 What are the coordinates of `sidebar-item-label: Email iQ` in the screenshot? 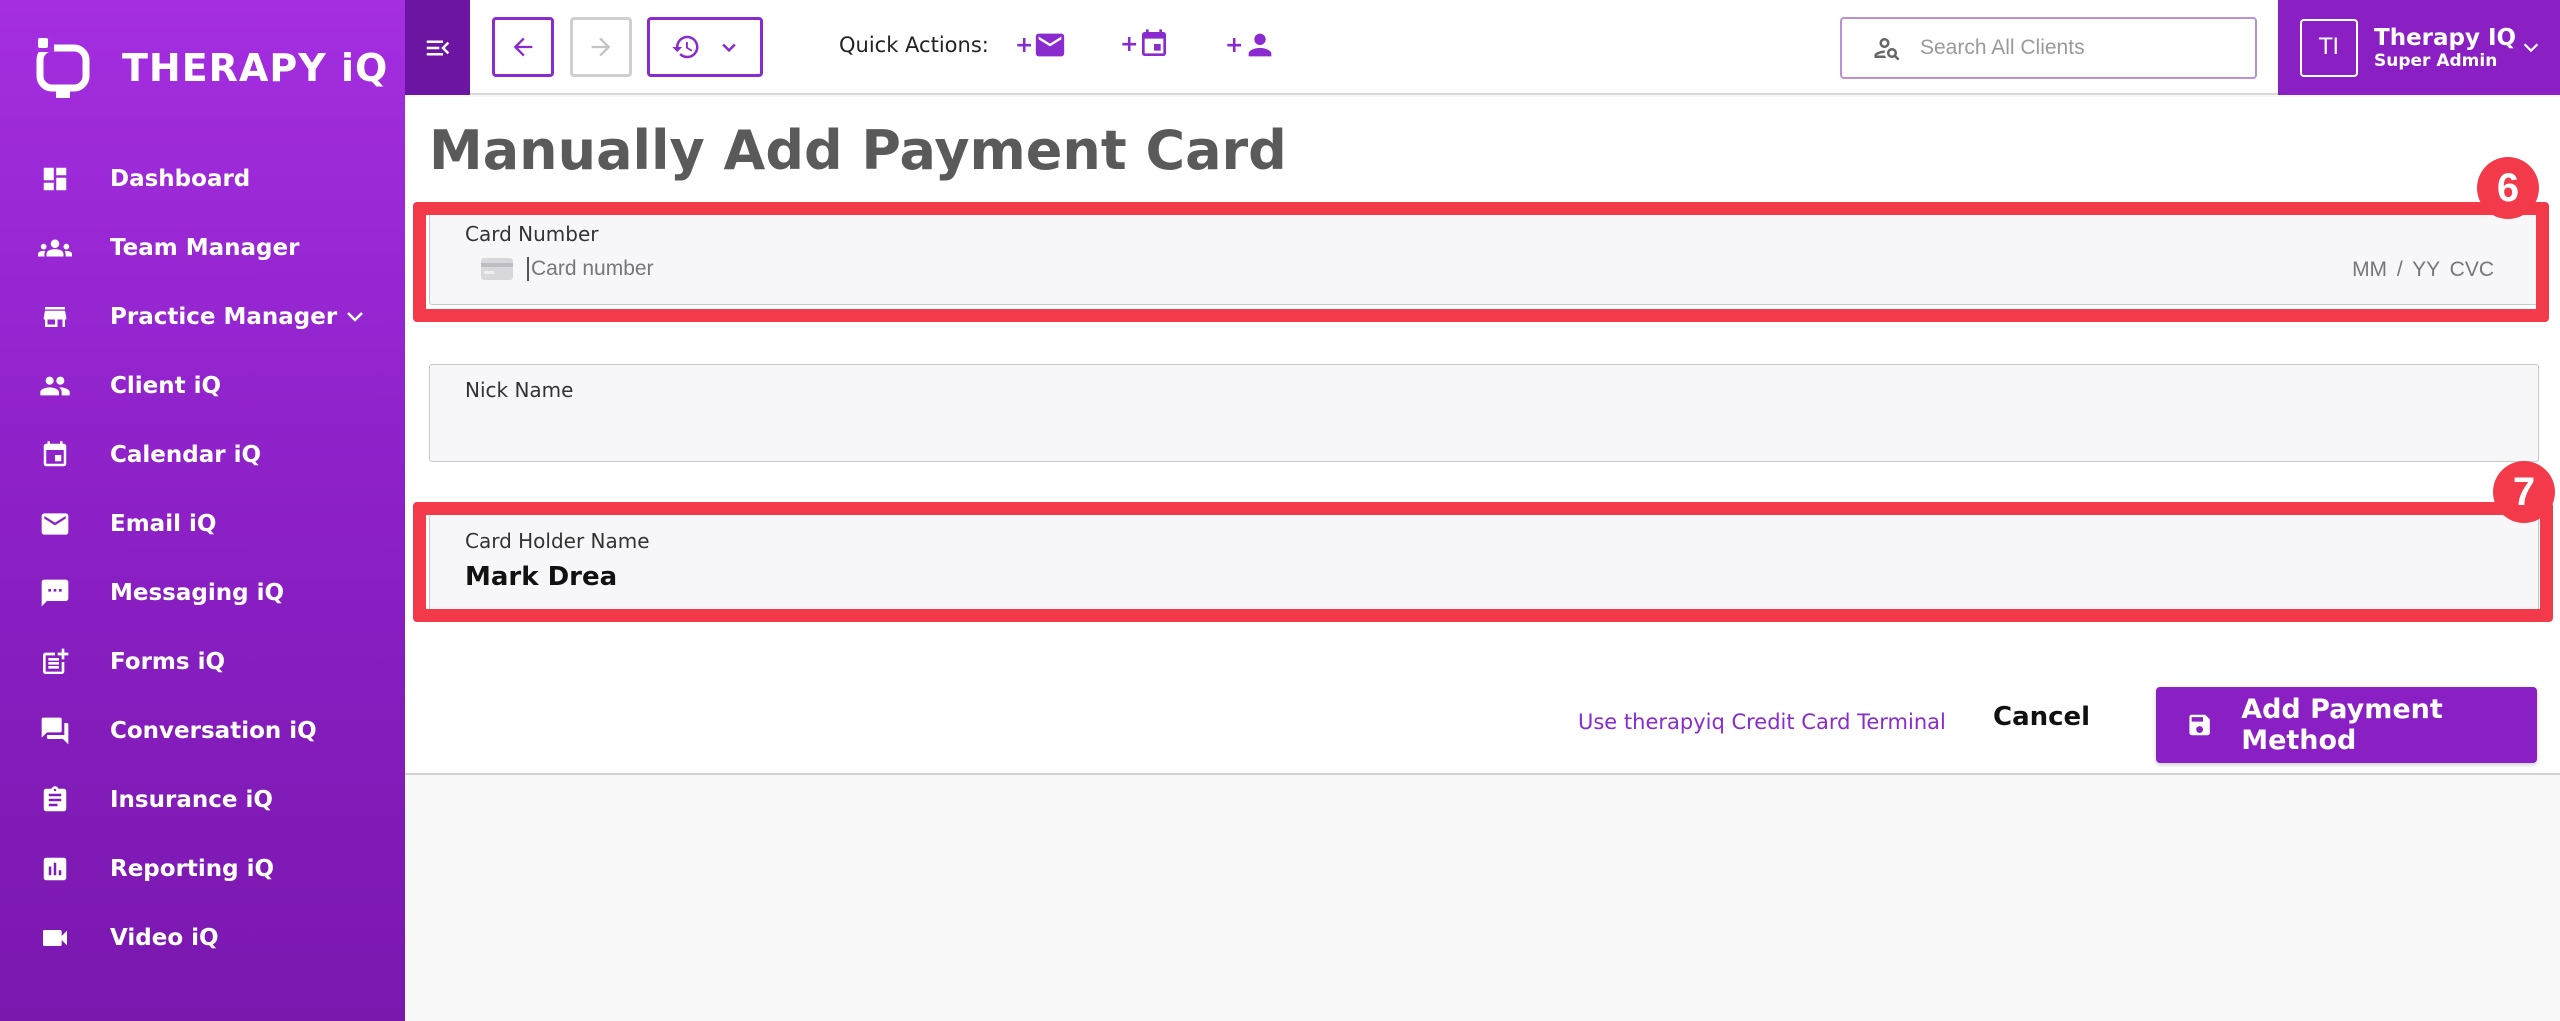 It's located at (163, 523).